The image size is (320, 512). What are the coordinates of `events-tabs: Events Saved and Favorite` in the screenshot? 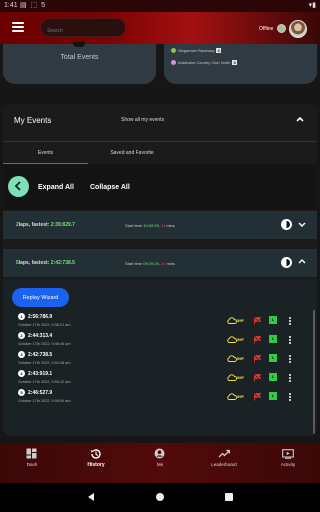 It's located at (160, 152).